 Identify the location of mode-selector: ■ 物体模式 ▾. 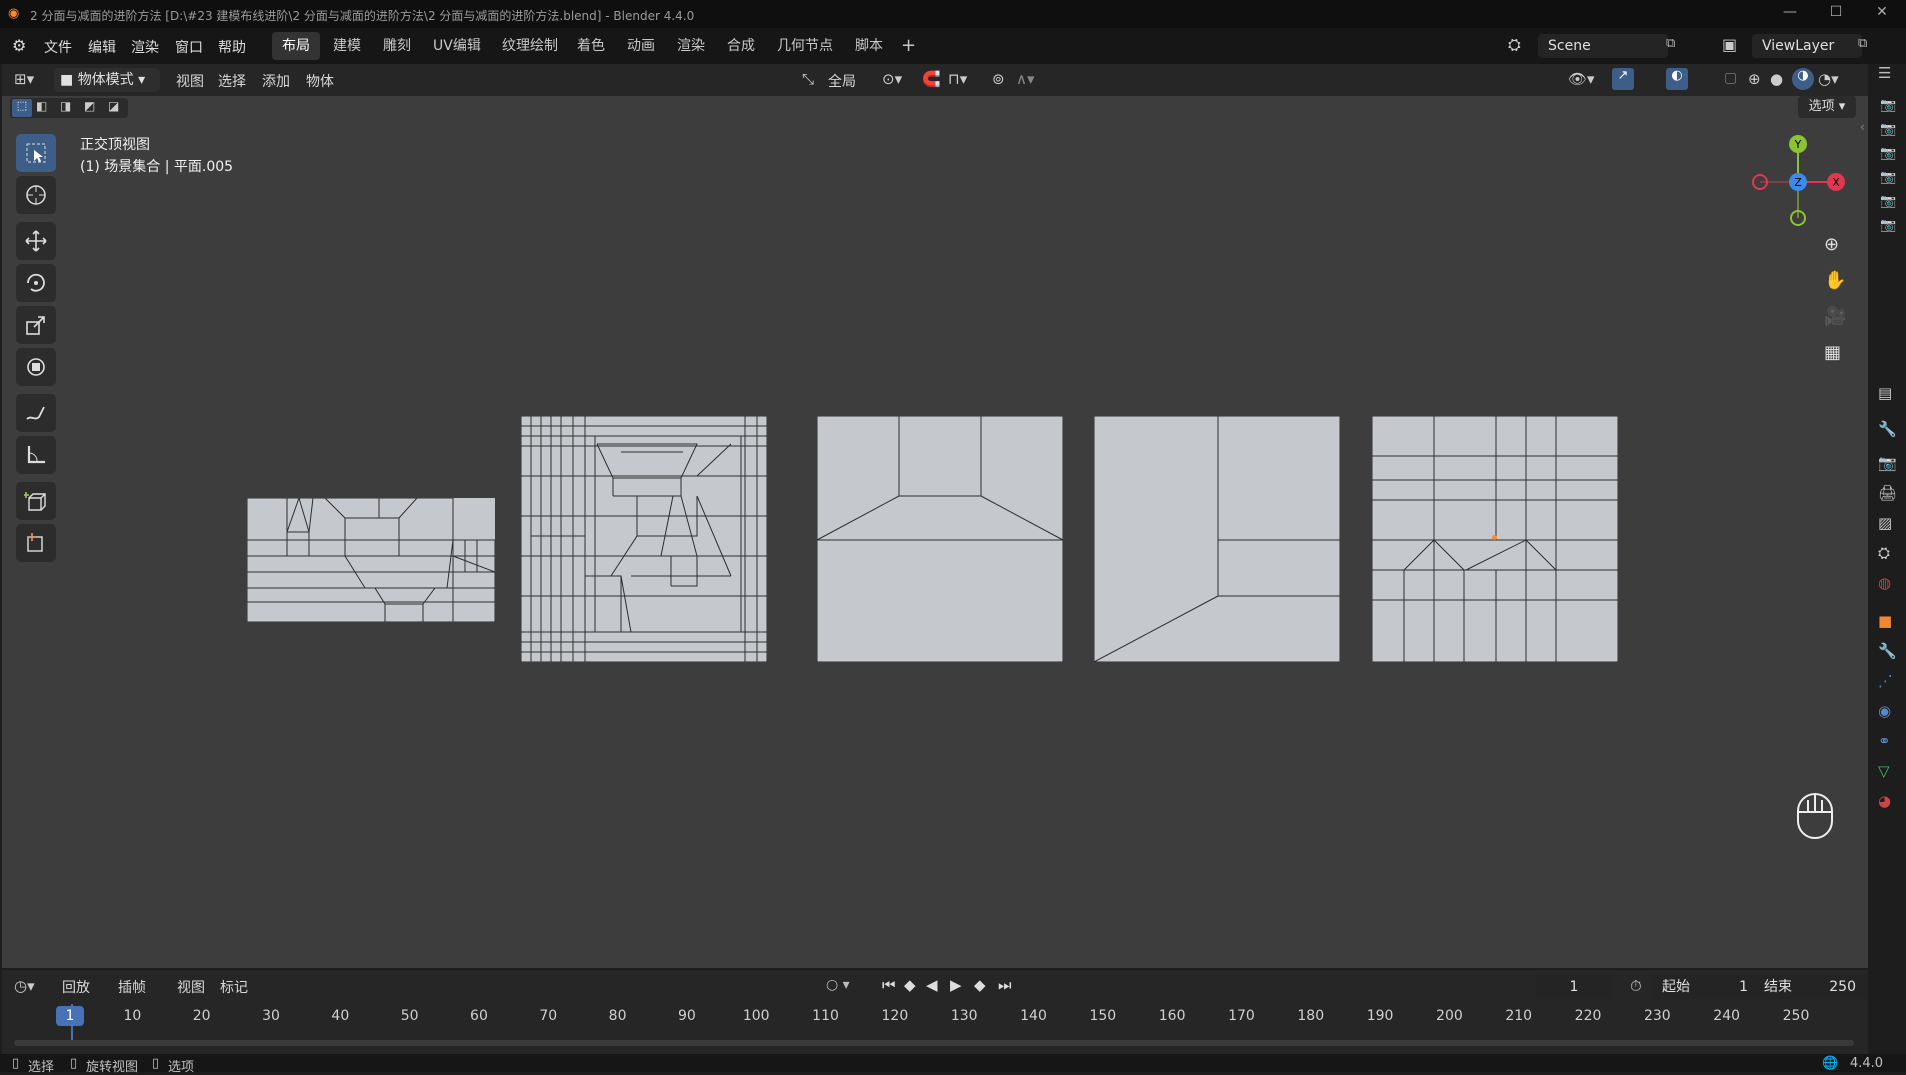
(107, 80).